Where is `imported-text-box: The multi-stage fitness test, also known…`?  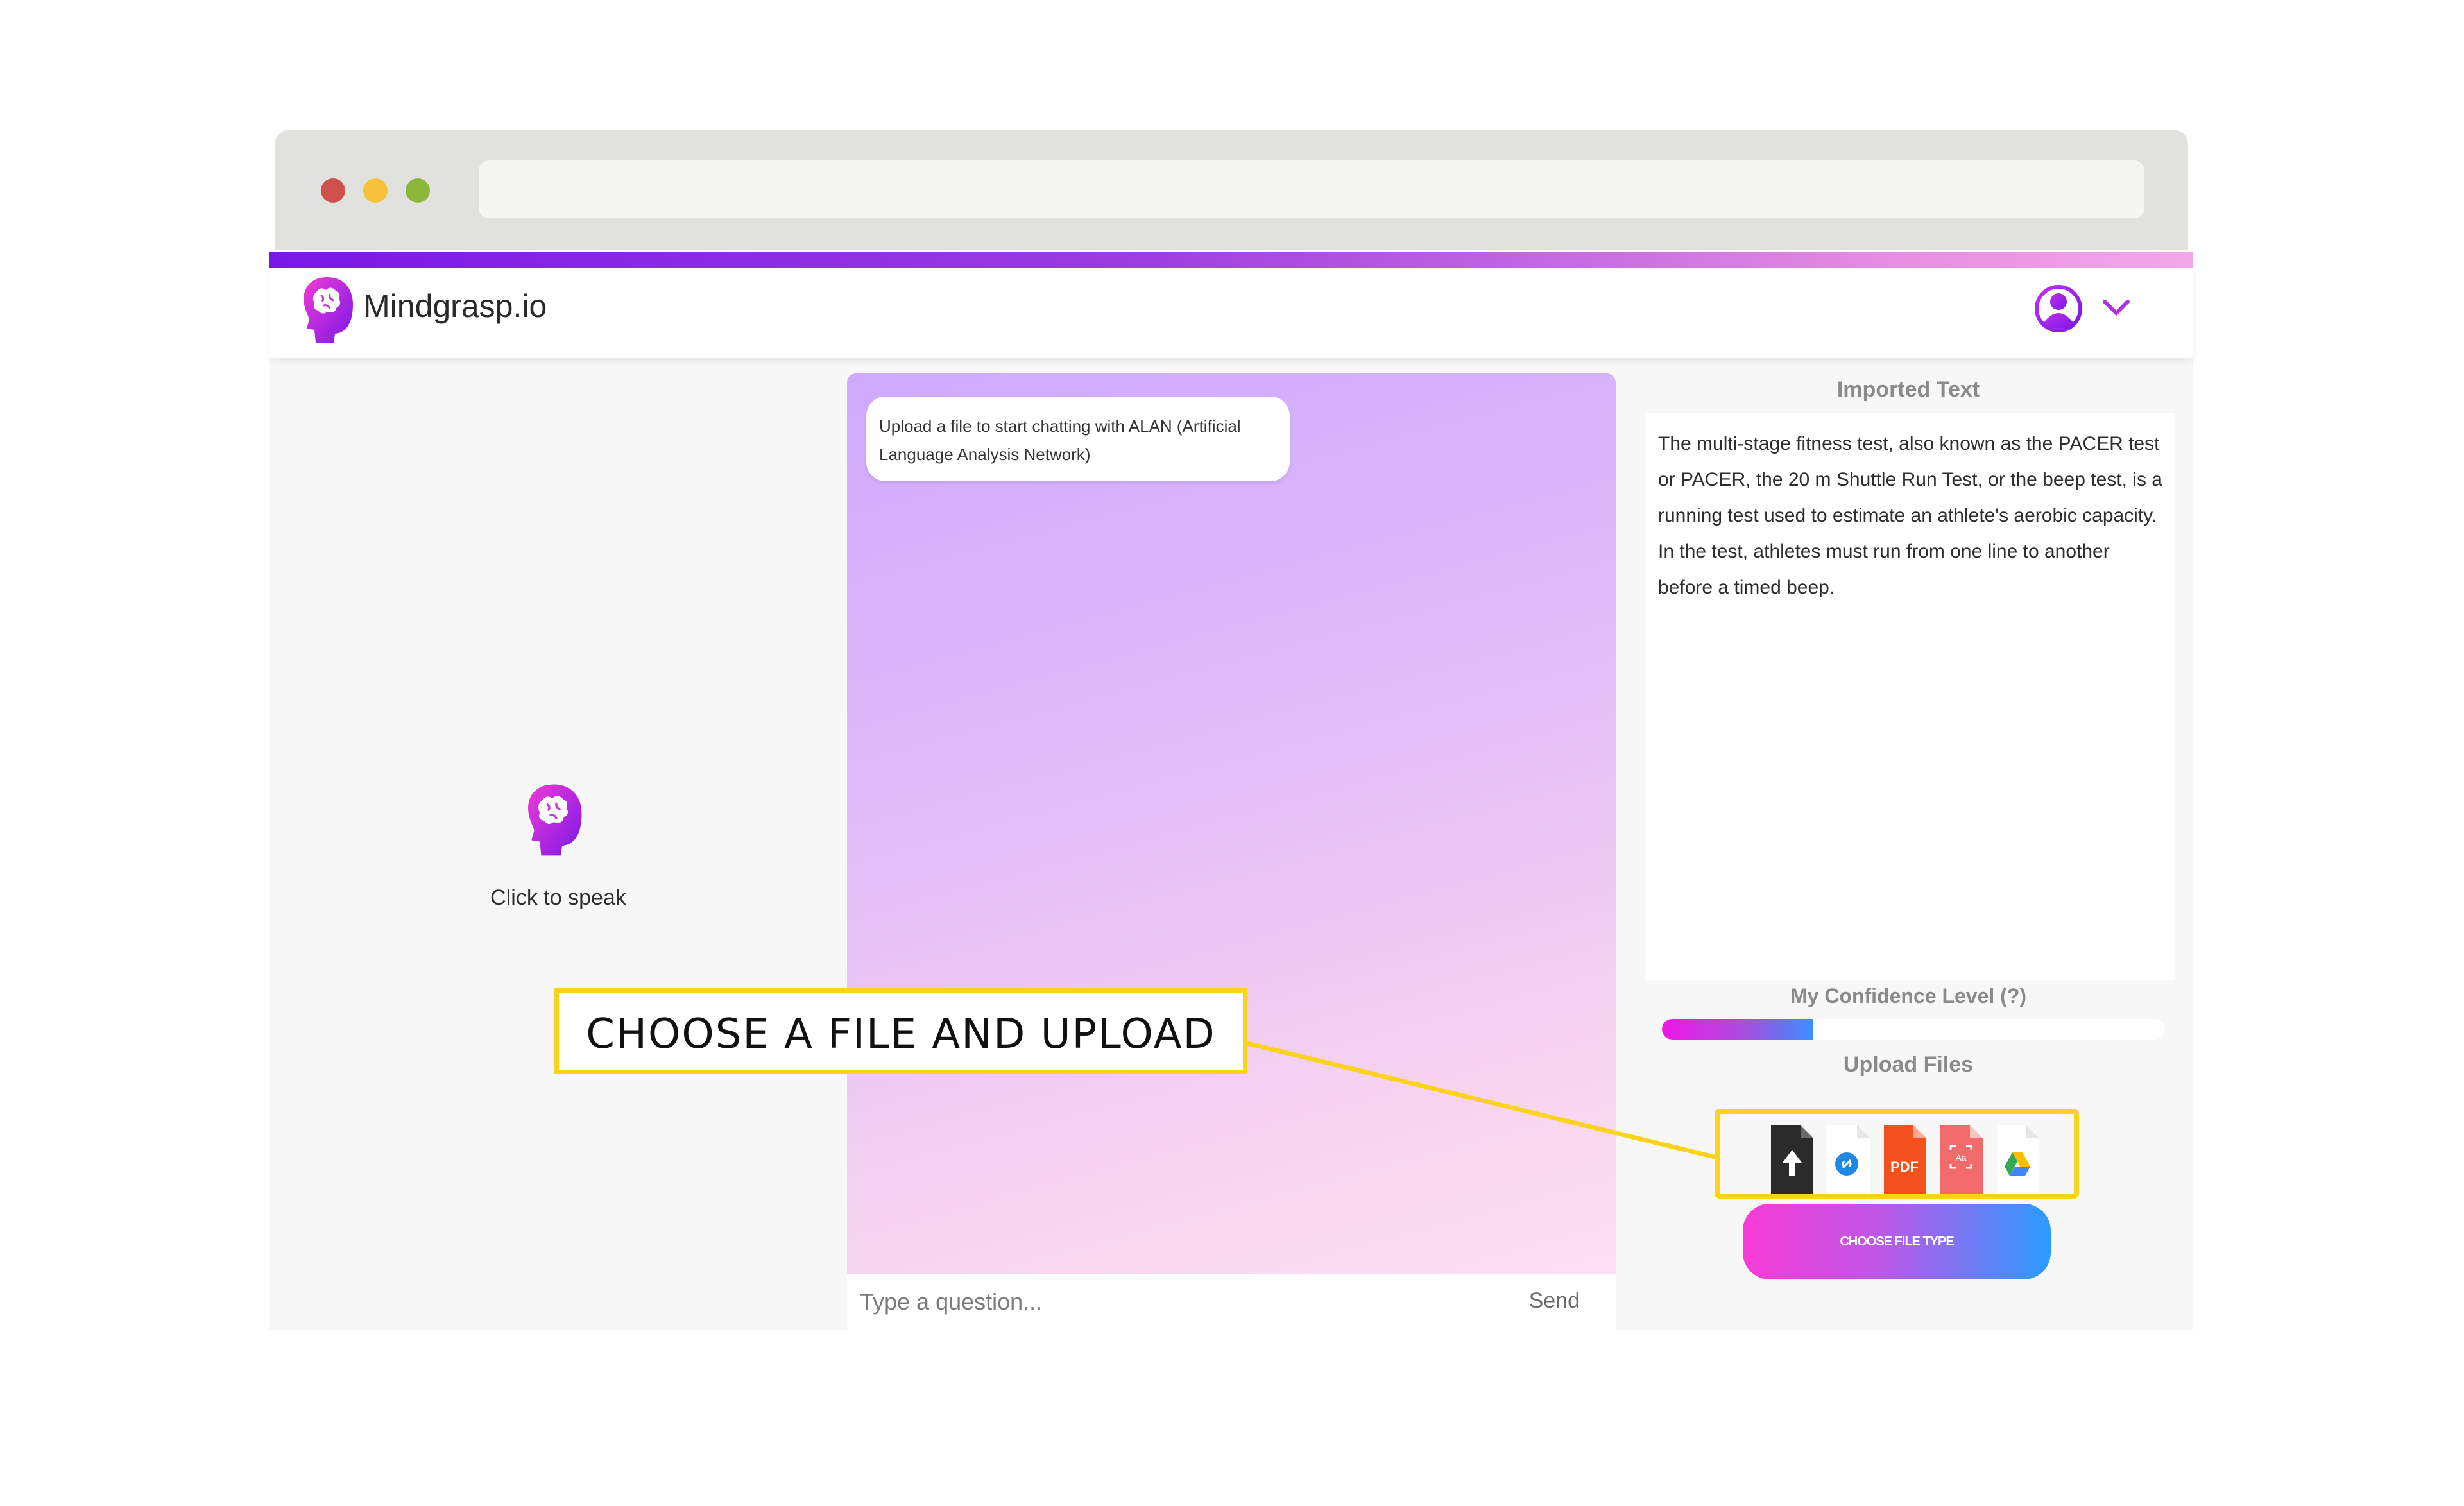 imported-text-box: The multi-stage fitness test, also known… is located at coordinates (1910, 696).